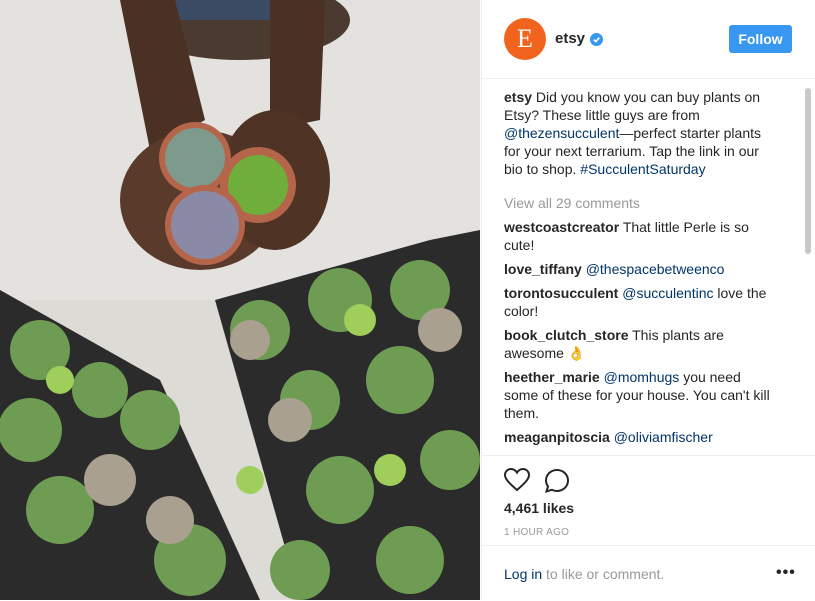 The image size is (815, 601). What do you see at coordinates (561, 133) in the screenshot?
I see `caption-mention: @thezensucculent` at bounding box center [561, 133].